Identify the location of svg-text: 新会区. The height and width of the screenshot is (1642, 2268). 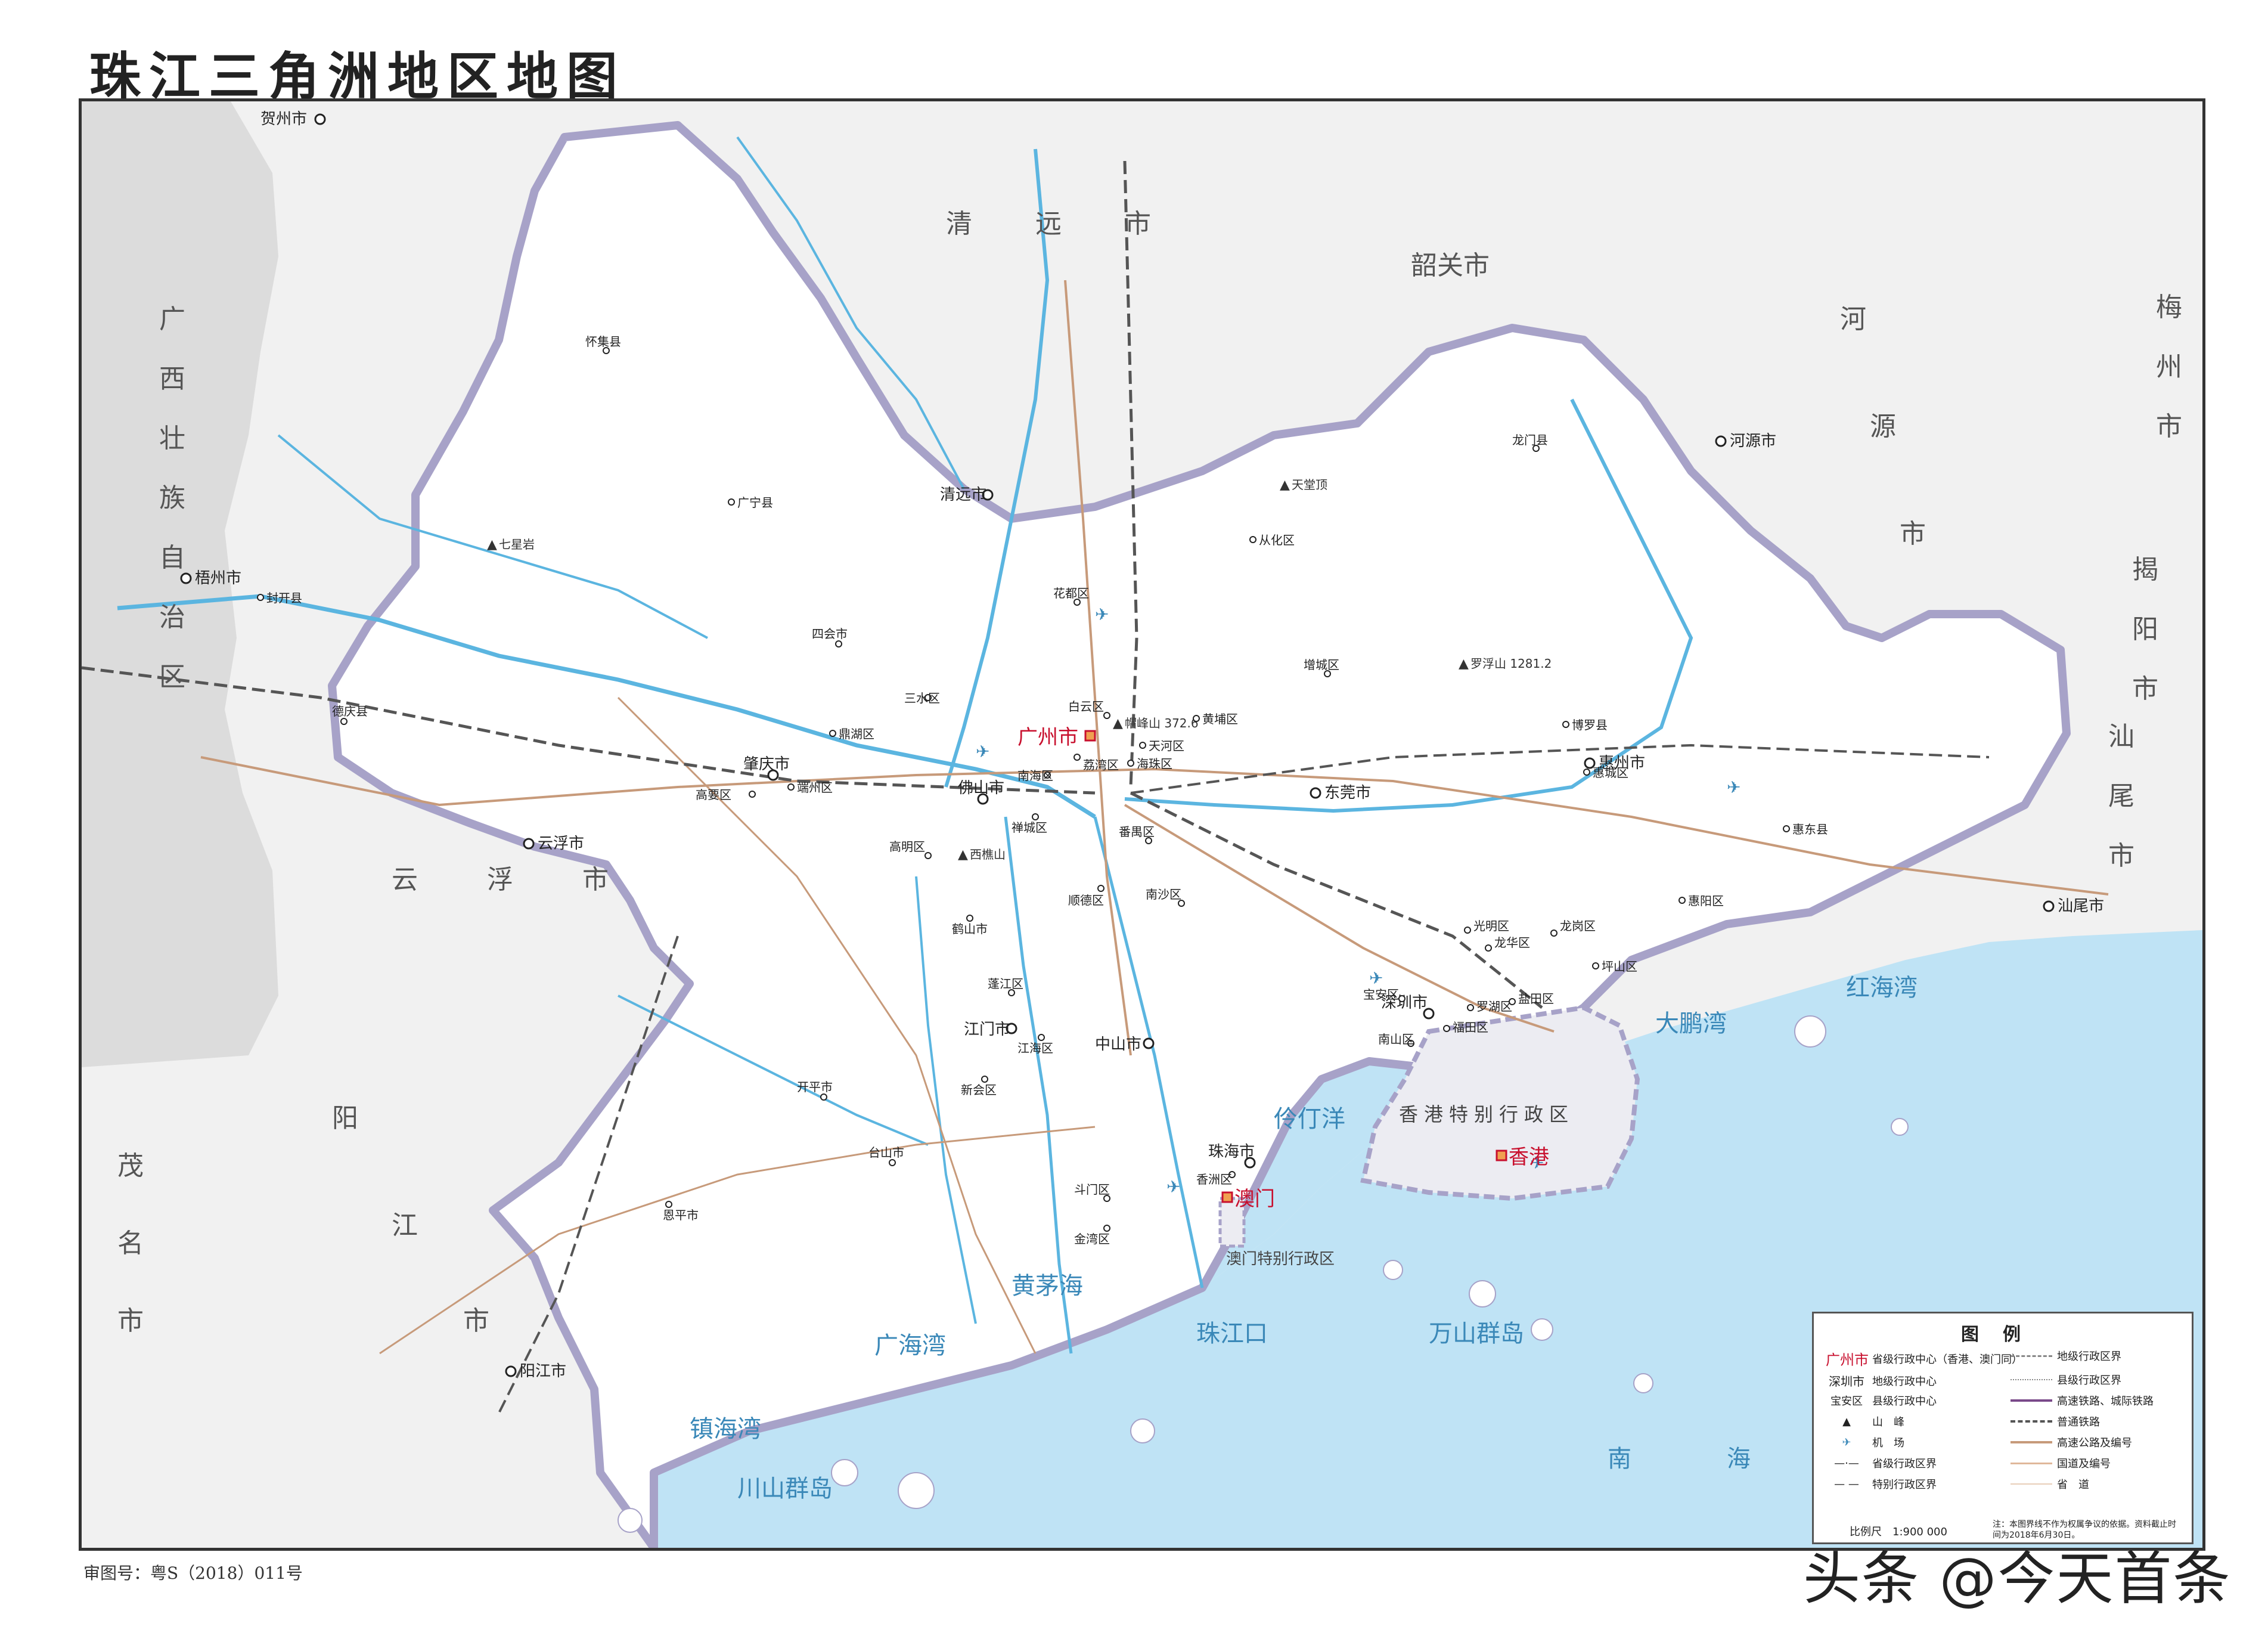
(979, 1090).